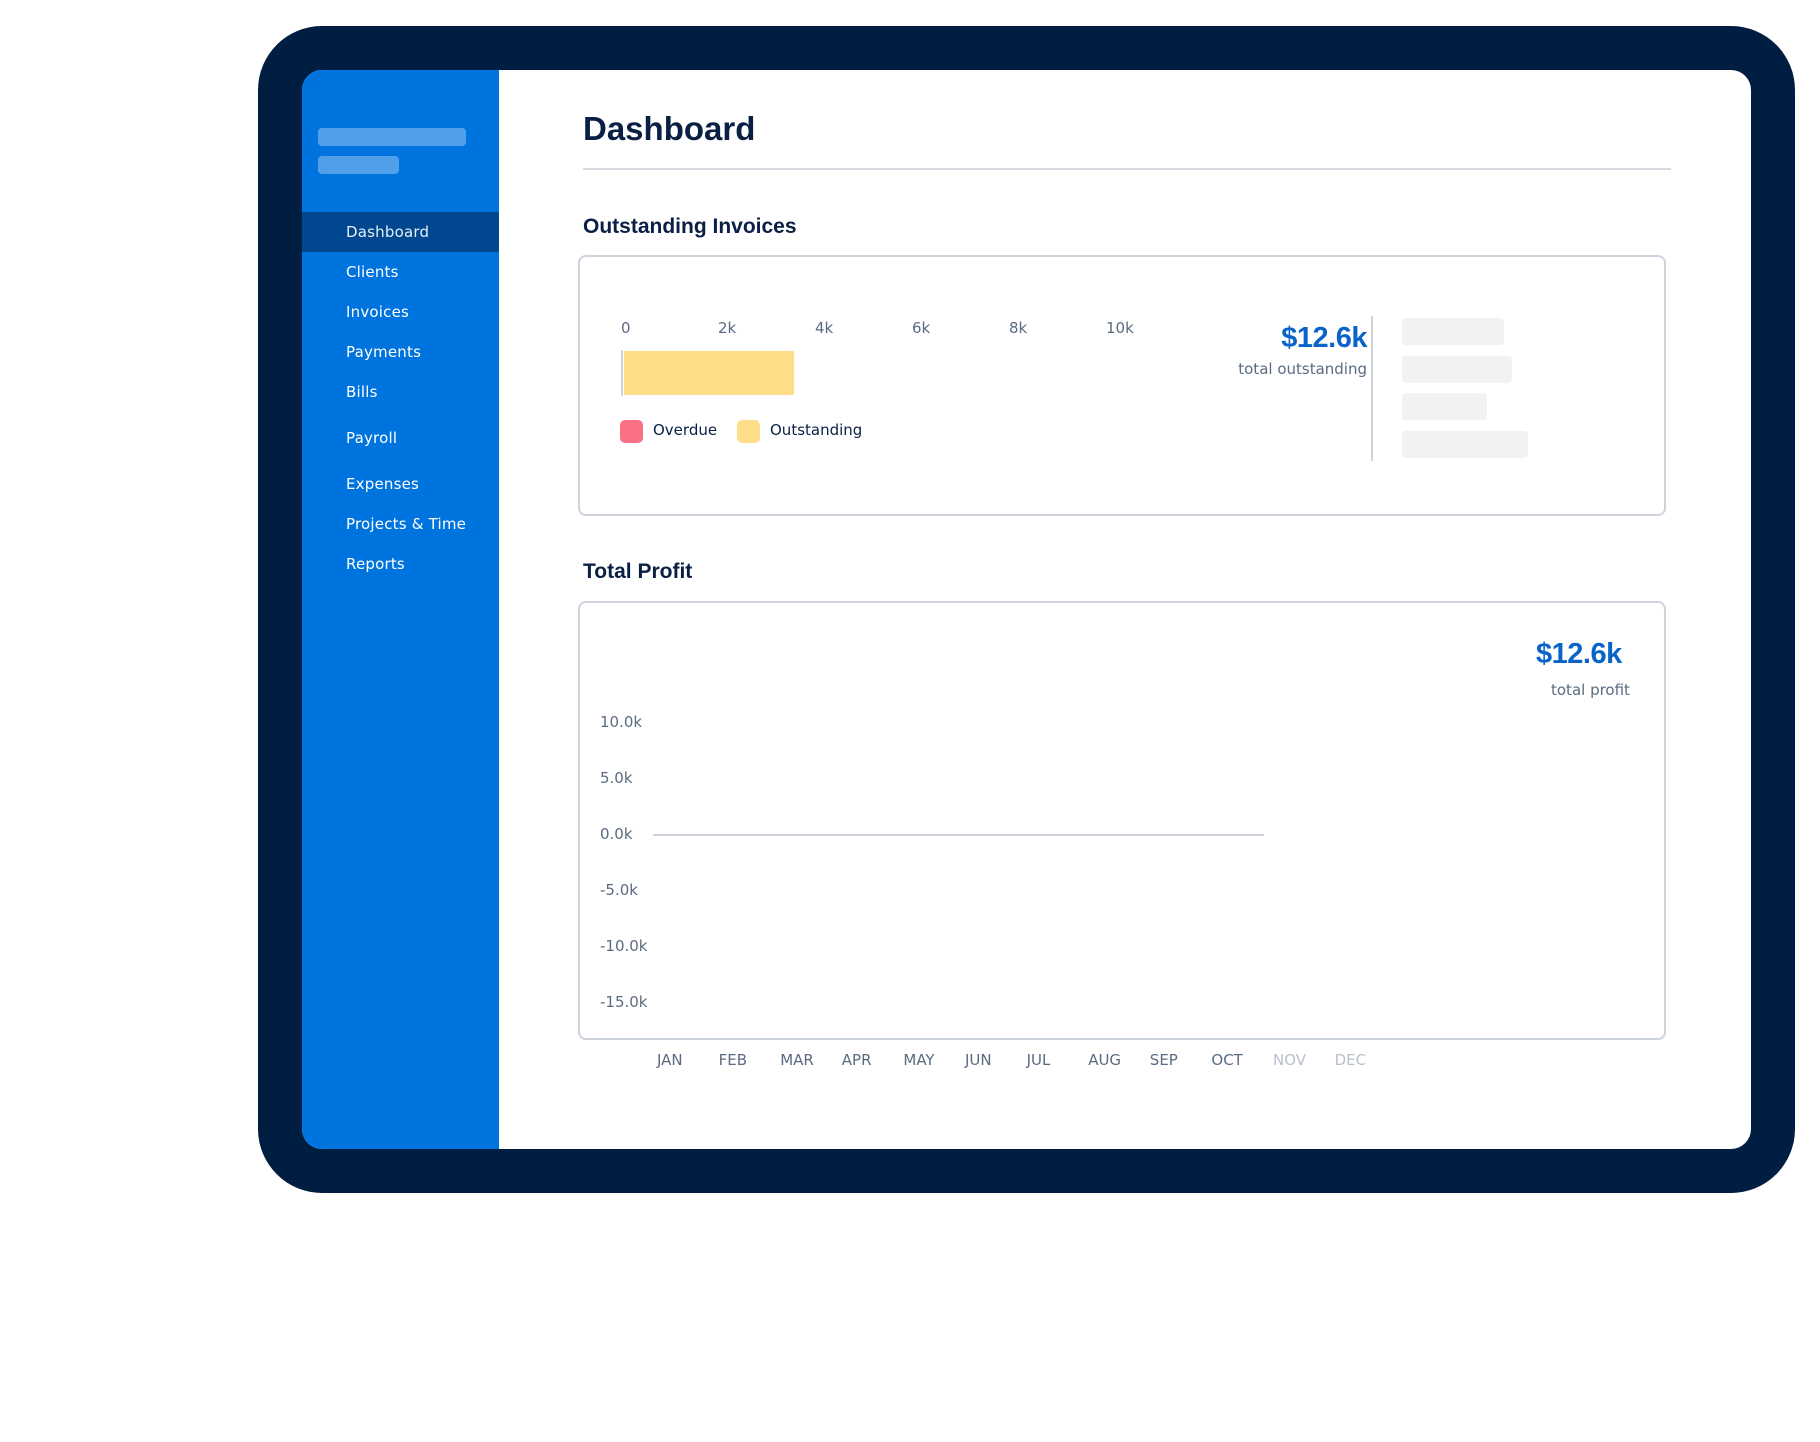  What do you see at coordinates (1579, 654) in the screenshot?
I see `total-profit-value: $12.6k` at bounding box center [1579, 654].